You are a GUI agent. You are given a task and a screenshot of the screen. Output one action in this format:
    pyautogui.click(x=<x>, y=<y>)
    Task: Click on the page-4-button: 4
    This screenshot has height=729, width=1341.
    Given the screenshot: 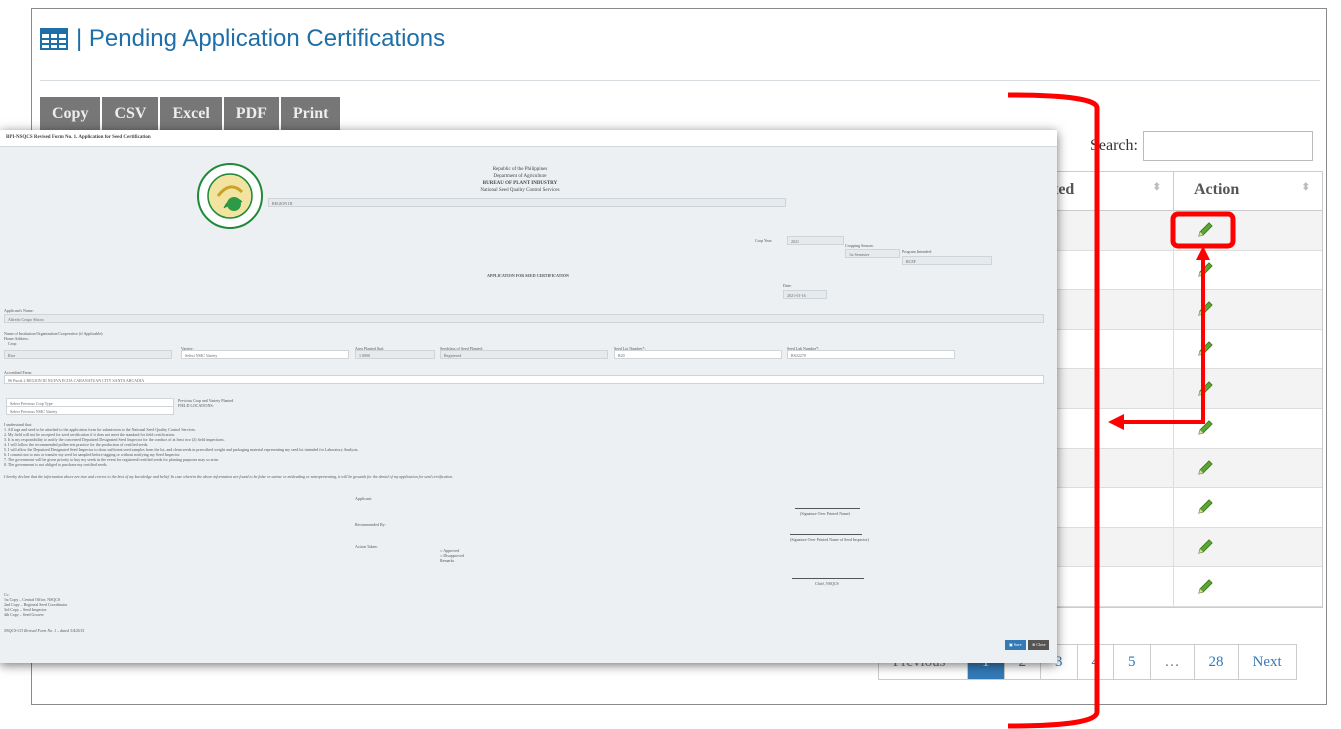 What is the action you would take?
    pyautogui.click(x=1095, y=662)
    